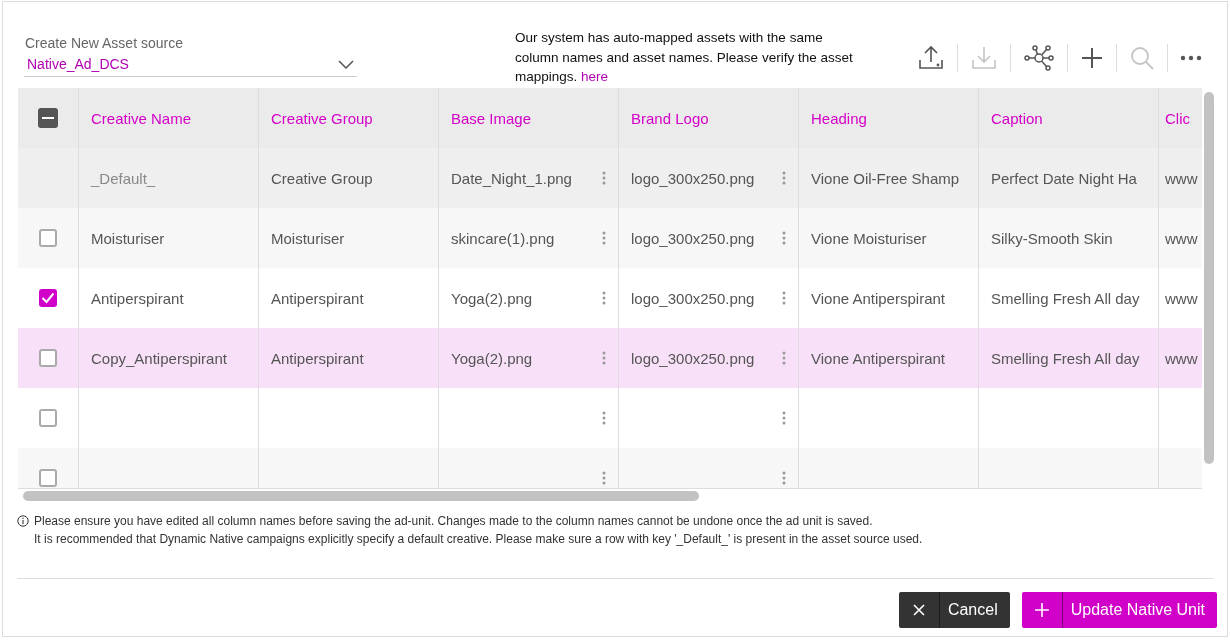 The width and height of the screenshot is (1230, 640). What do you see at coordinates (503, 238) in the screenshot?
I see `table-cell: skincare(1).png` at bounding box center [503, 238].